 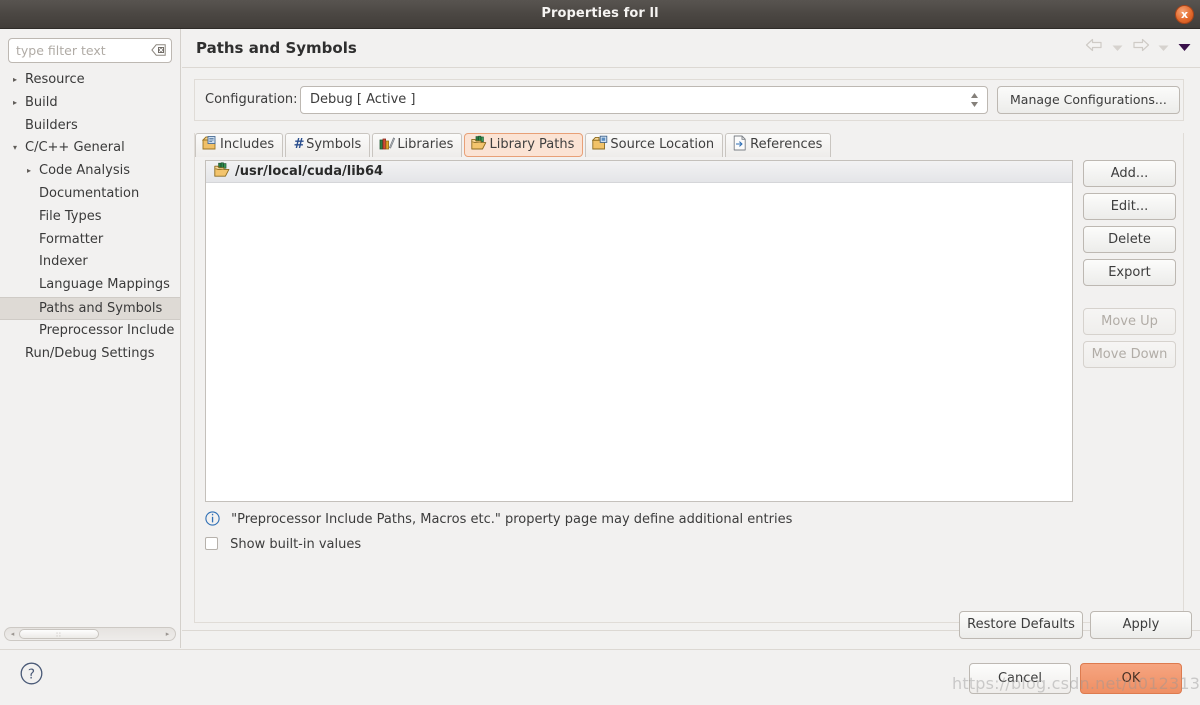 I want to click on delete-button: Delete, so click(x=1129, y=239).